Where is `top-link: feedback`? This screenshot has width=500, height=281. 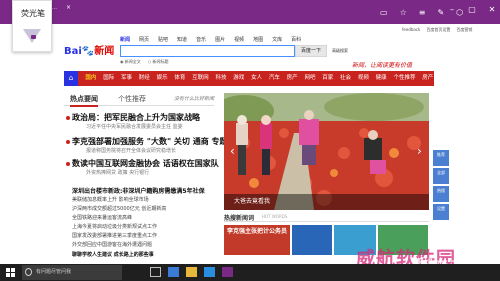 top-link: feedback is located at coordinates (411, 30).